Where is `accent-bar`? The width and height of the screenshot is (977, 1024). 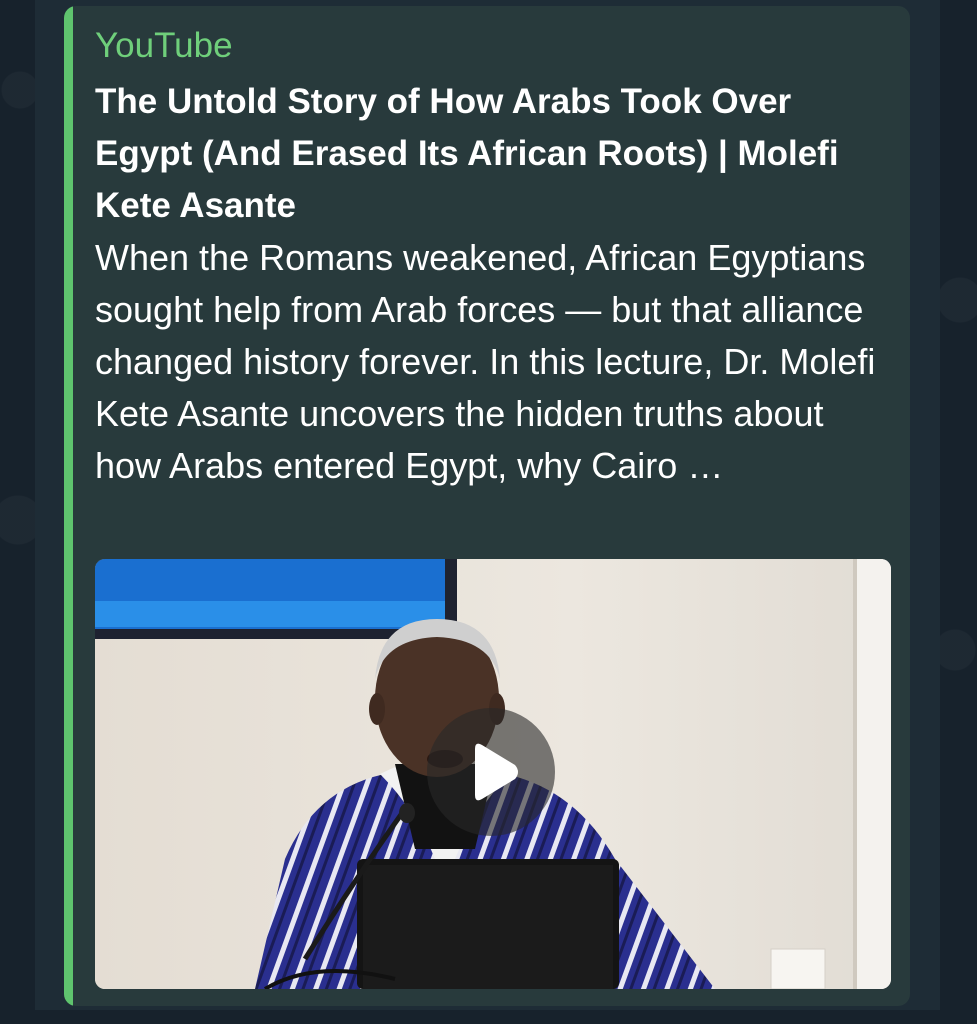 accent-bar is located at coordinates (68, 506).